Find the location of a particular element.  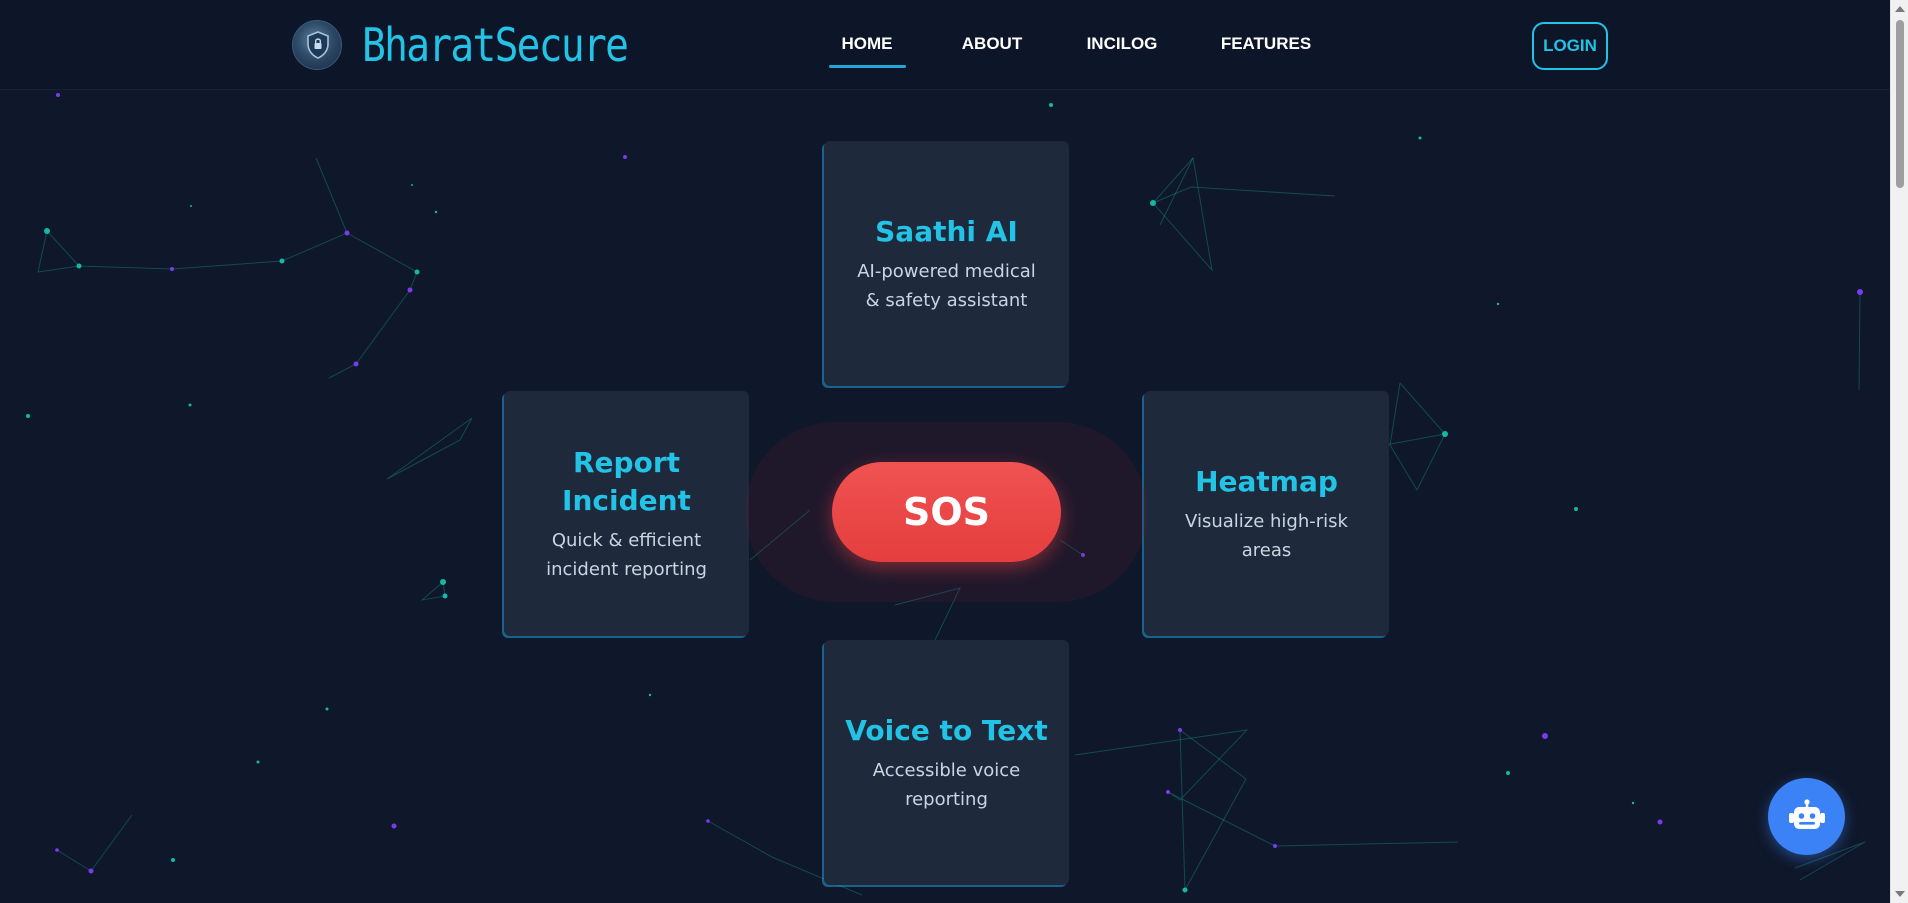

login-button: LOGIN is located at coordinates (1570, 46).